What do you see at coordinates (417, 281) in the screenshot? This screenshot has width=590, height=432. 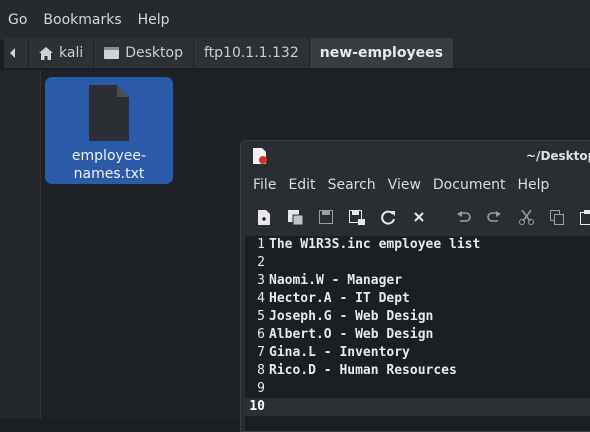 I see `editor-line: 3Naomi.W - Manager` at bounding box center [417, 281].